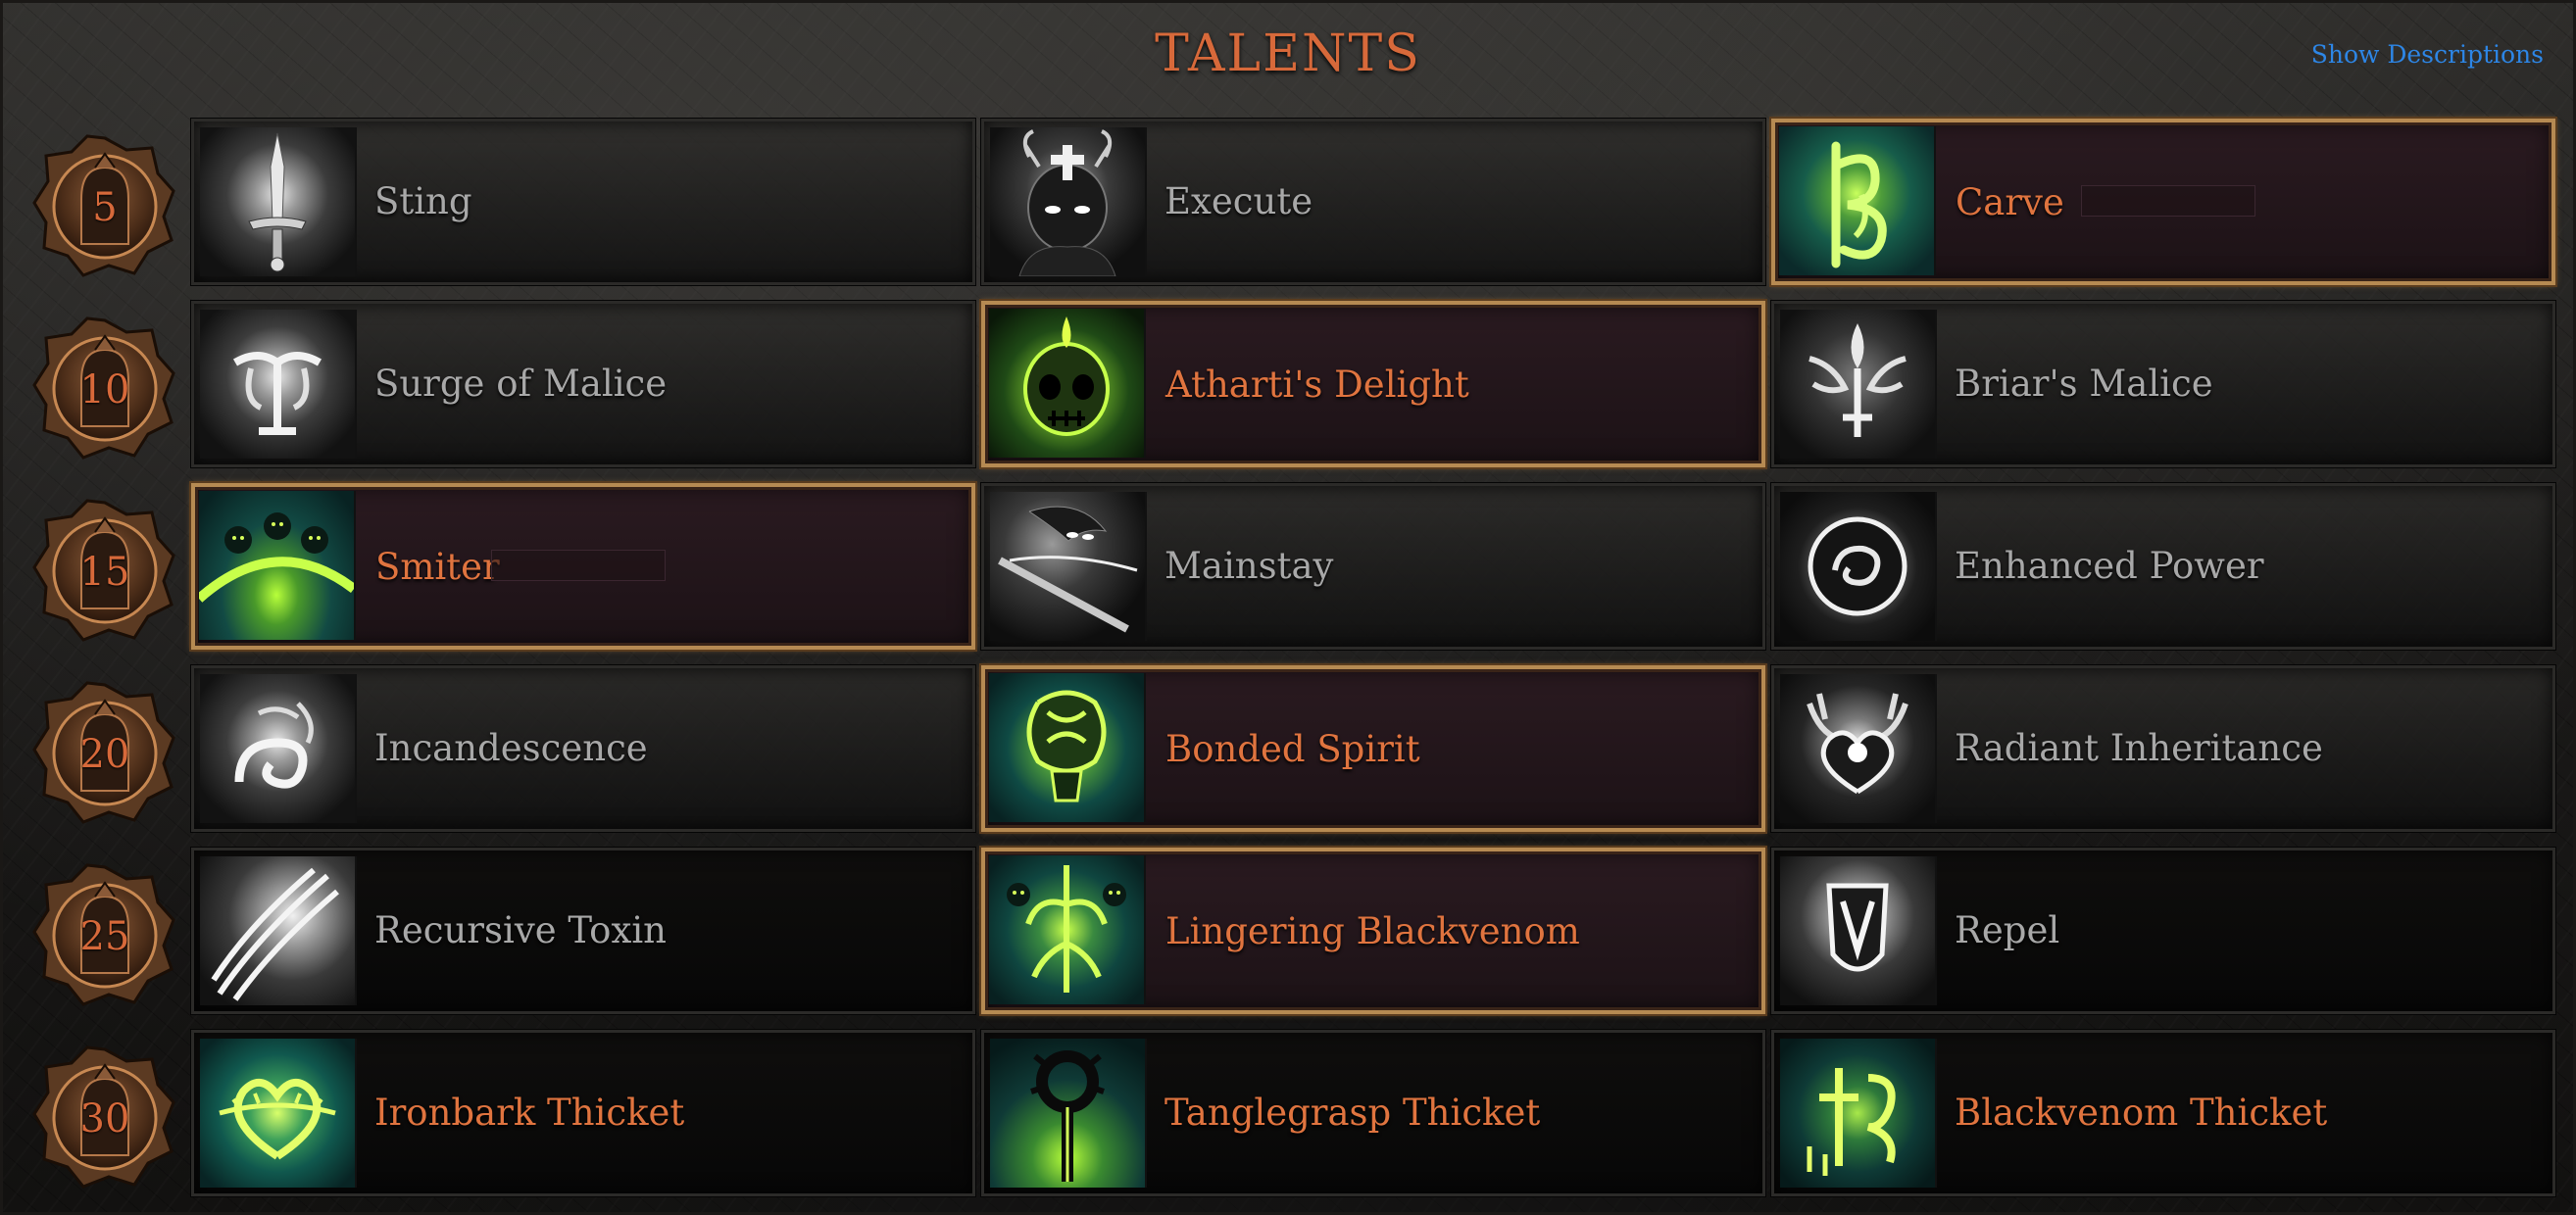 The image size is (2576, 1215). I want to click on thorn-staff-icon, so click(1068, 1113).